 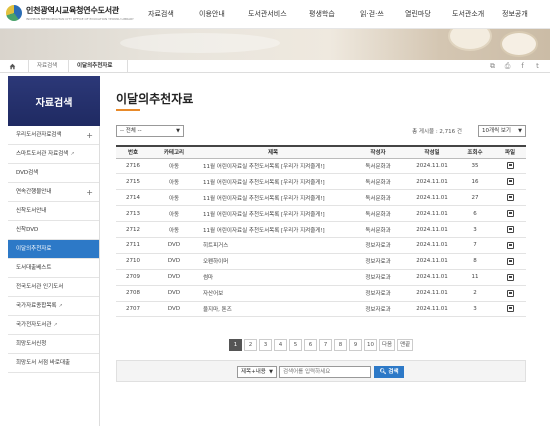 What do you see at coordinates (34, 192) in the screenshot?
I see `sidebar-item-label: 연속간행물안내` at bounding box center [34, 192].